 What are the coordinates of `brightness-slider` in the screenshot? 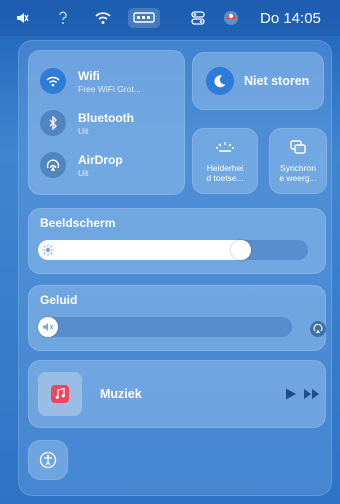 It's located at (173, 250).